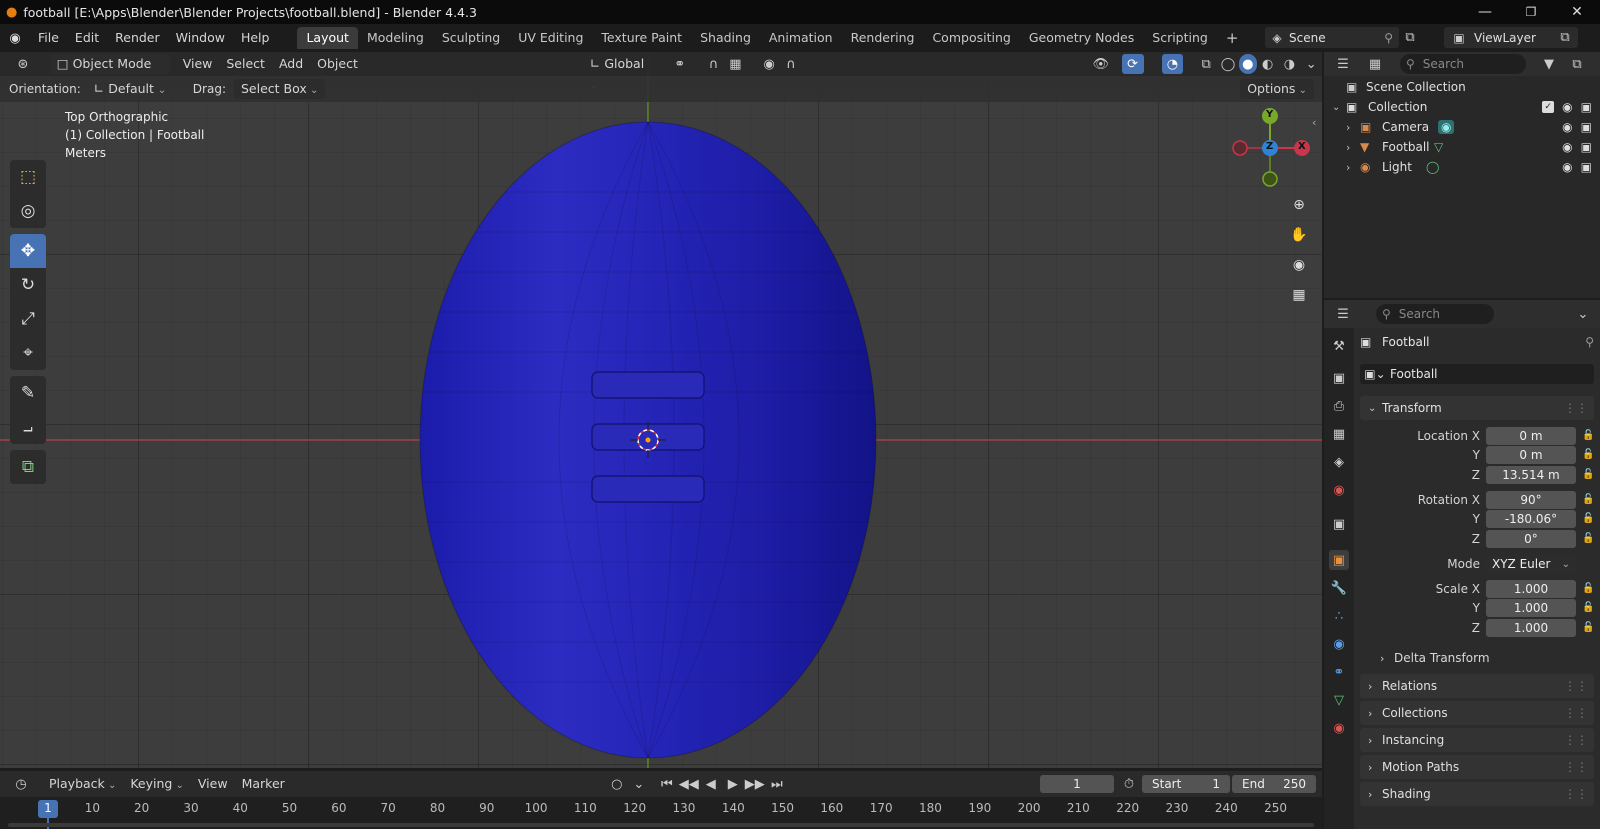  What do you see at coordinates (198, 64) in the screenshot?
I see `viewport-menu-view: View` at bounding box center [198, 64].